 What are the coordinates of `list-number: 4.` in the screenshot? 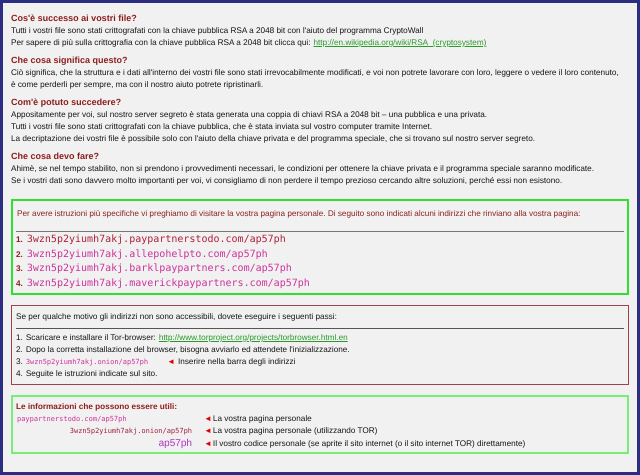 It's located at (19, 284).